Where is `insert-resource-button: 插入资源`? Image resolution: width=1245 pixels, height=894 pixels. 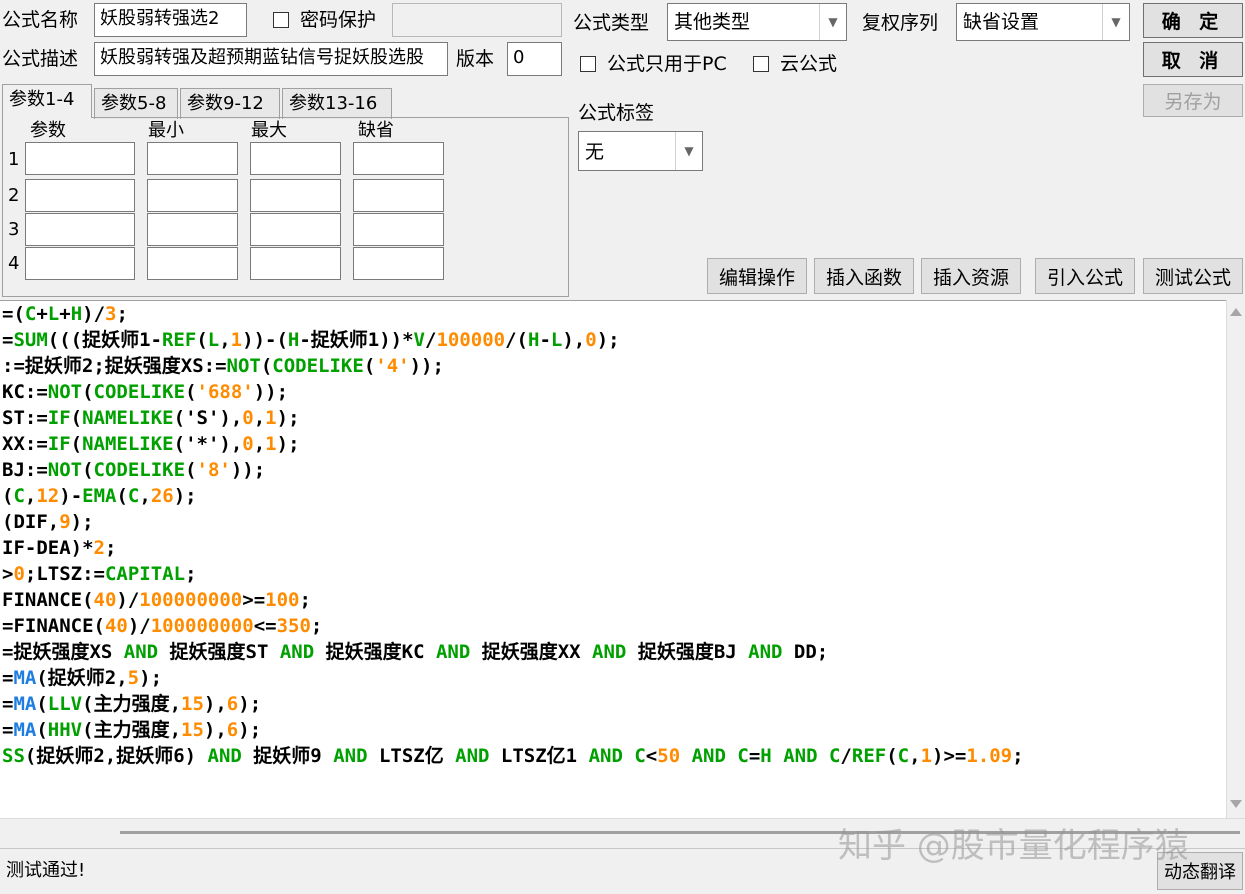 insert-resource-button: 插入资源 is located at coordinates (971, 276).